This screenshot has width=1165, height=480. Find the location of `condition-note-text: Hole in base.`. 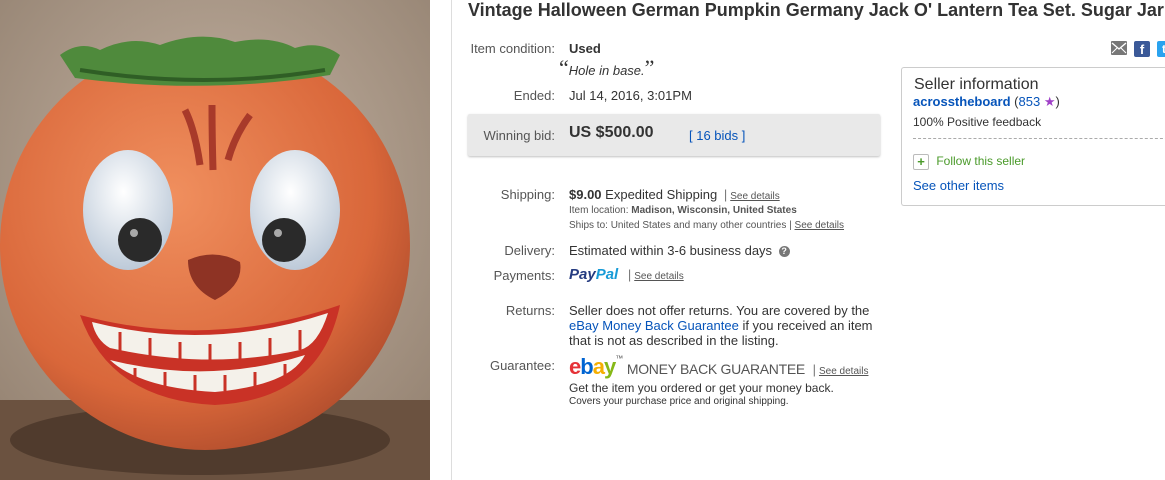

condition-note-text: Hole in base. is located at coordinates (606, 70).